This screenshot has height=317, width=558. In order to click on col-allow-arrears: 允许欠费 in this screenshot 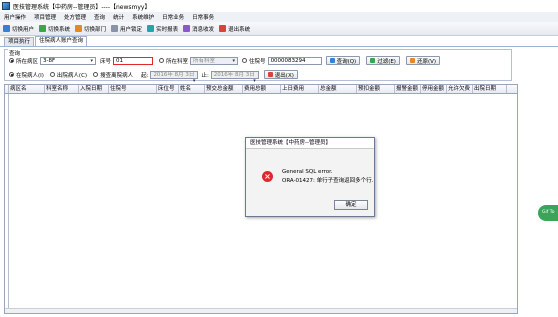, I will do `click(460, 89)`.